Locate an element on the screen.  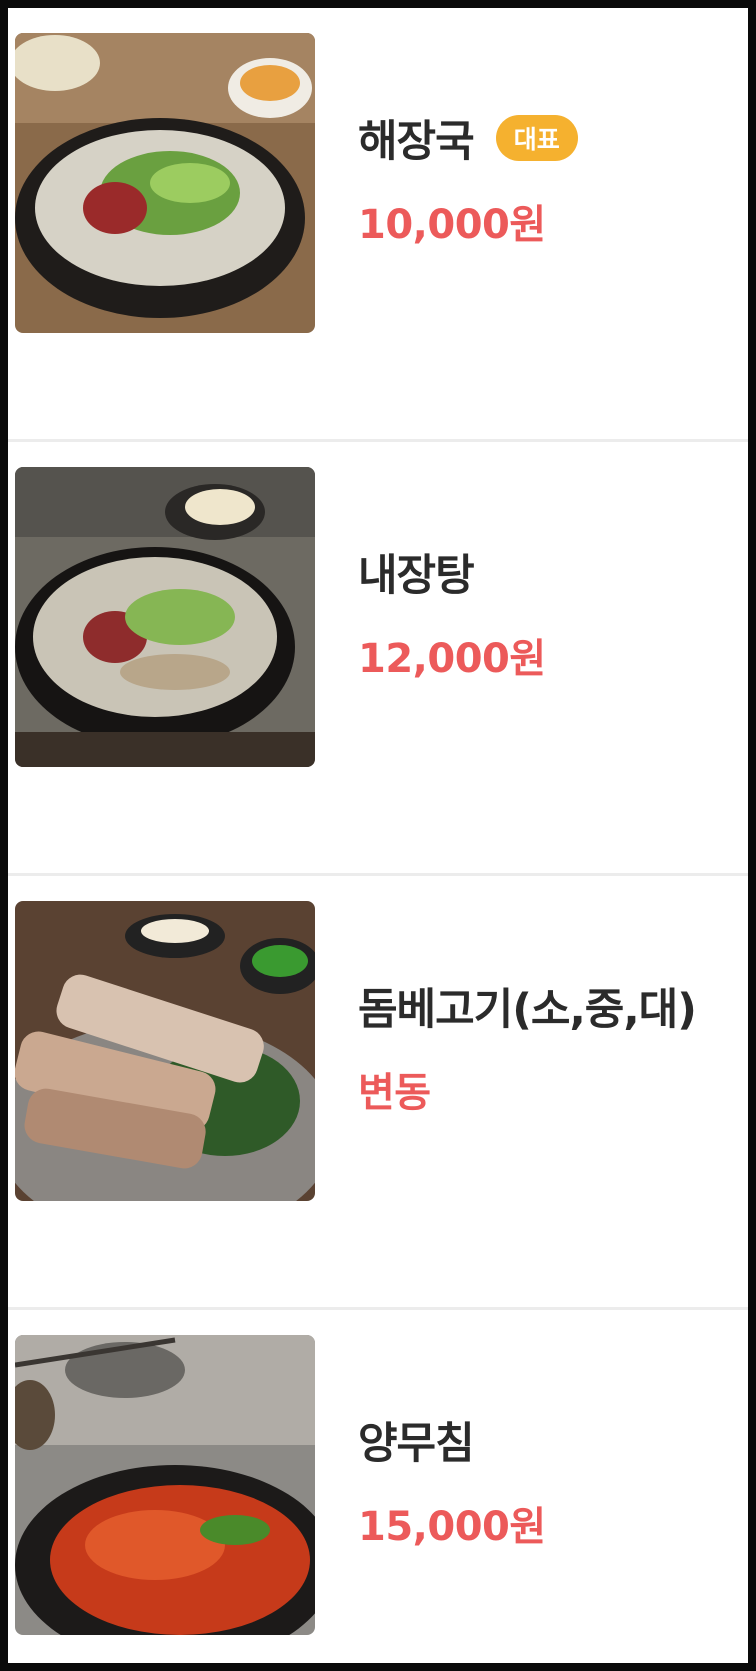
item-price: 12,000원 is located at coordinates (452, 659).